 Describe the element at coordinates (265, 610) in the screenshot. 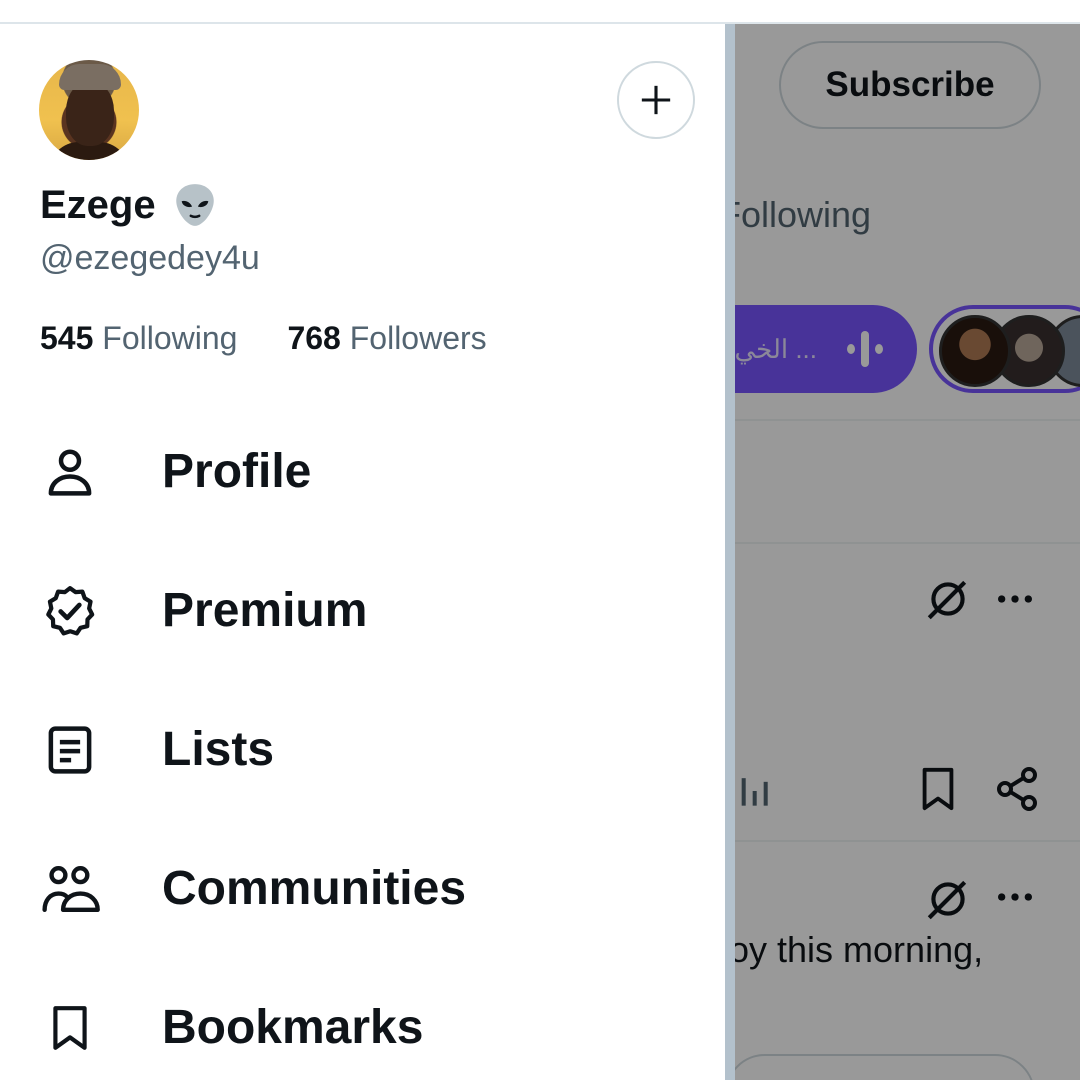

I see `menu-item-label: Premium` at that location.